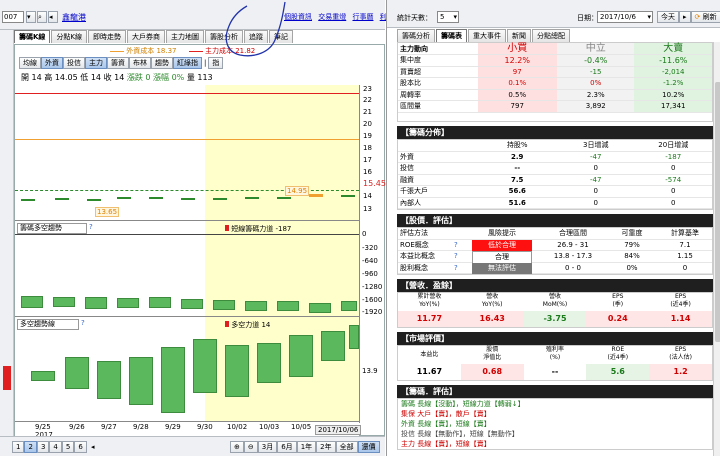  I want to click on mkt-head-4: EPS (法人估), so click(680, 353).